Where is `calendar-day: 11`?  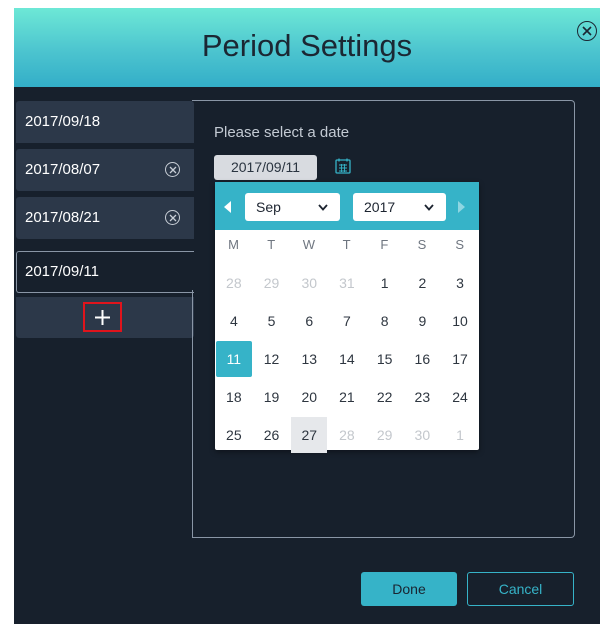
calendar-day: 11 is located at coordinates (233, 359).